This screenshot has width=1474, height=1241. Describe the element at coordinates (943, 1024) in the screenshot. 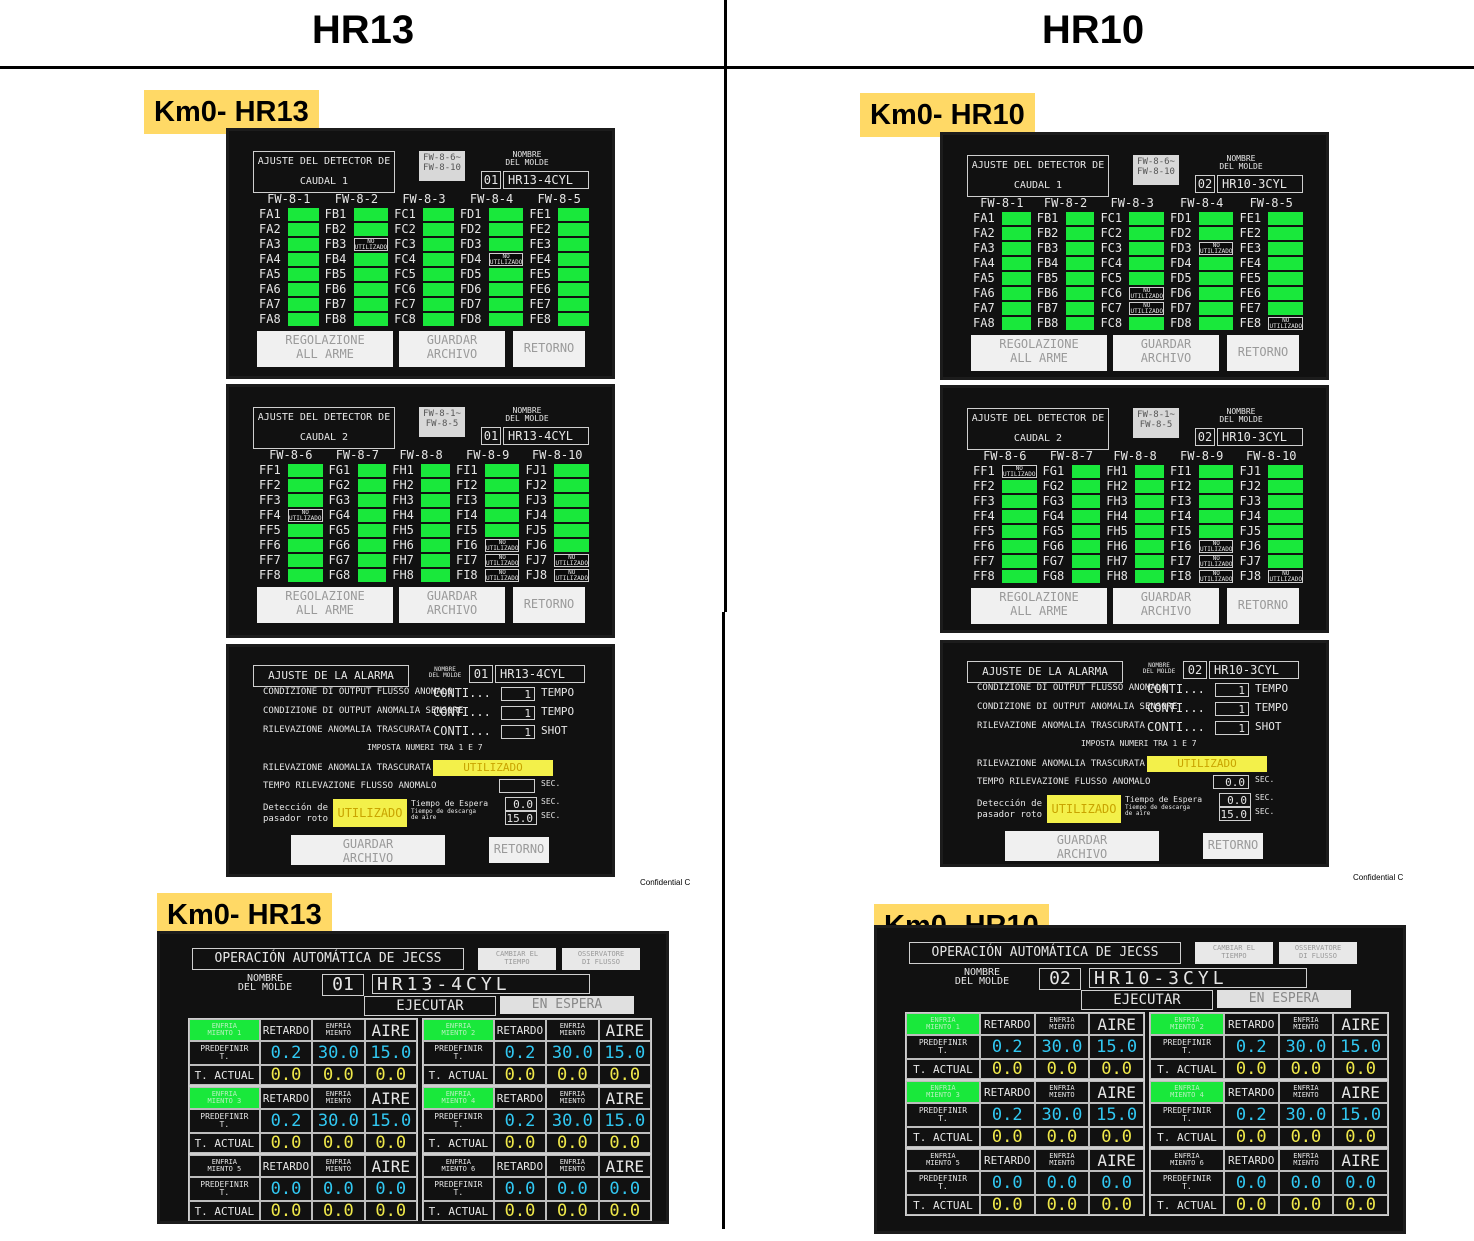

I see `cooling-block-name: ENFRIA MIENTO 1` at that location.